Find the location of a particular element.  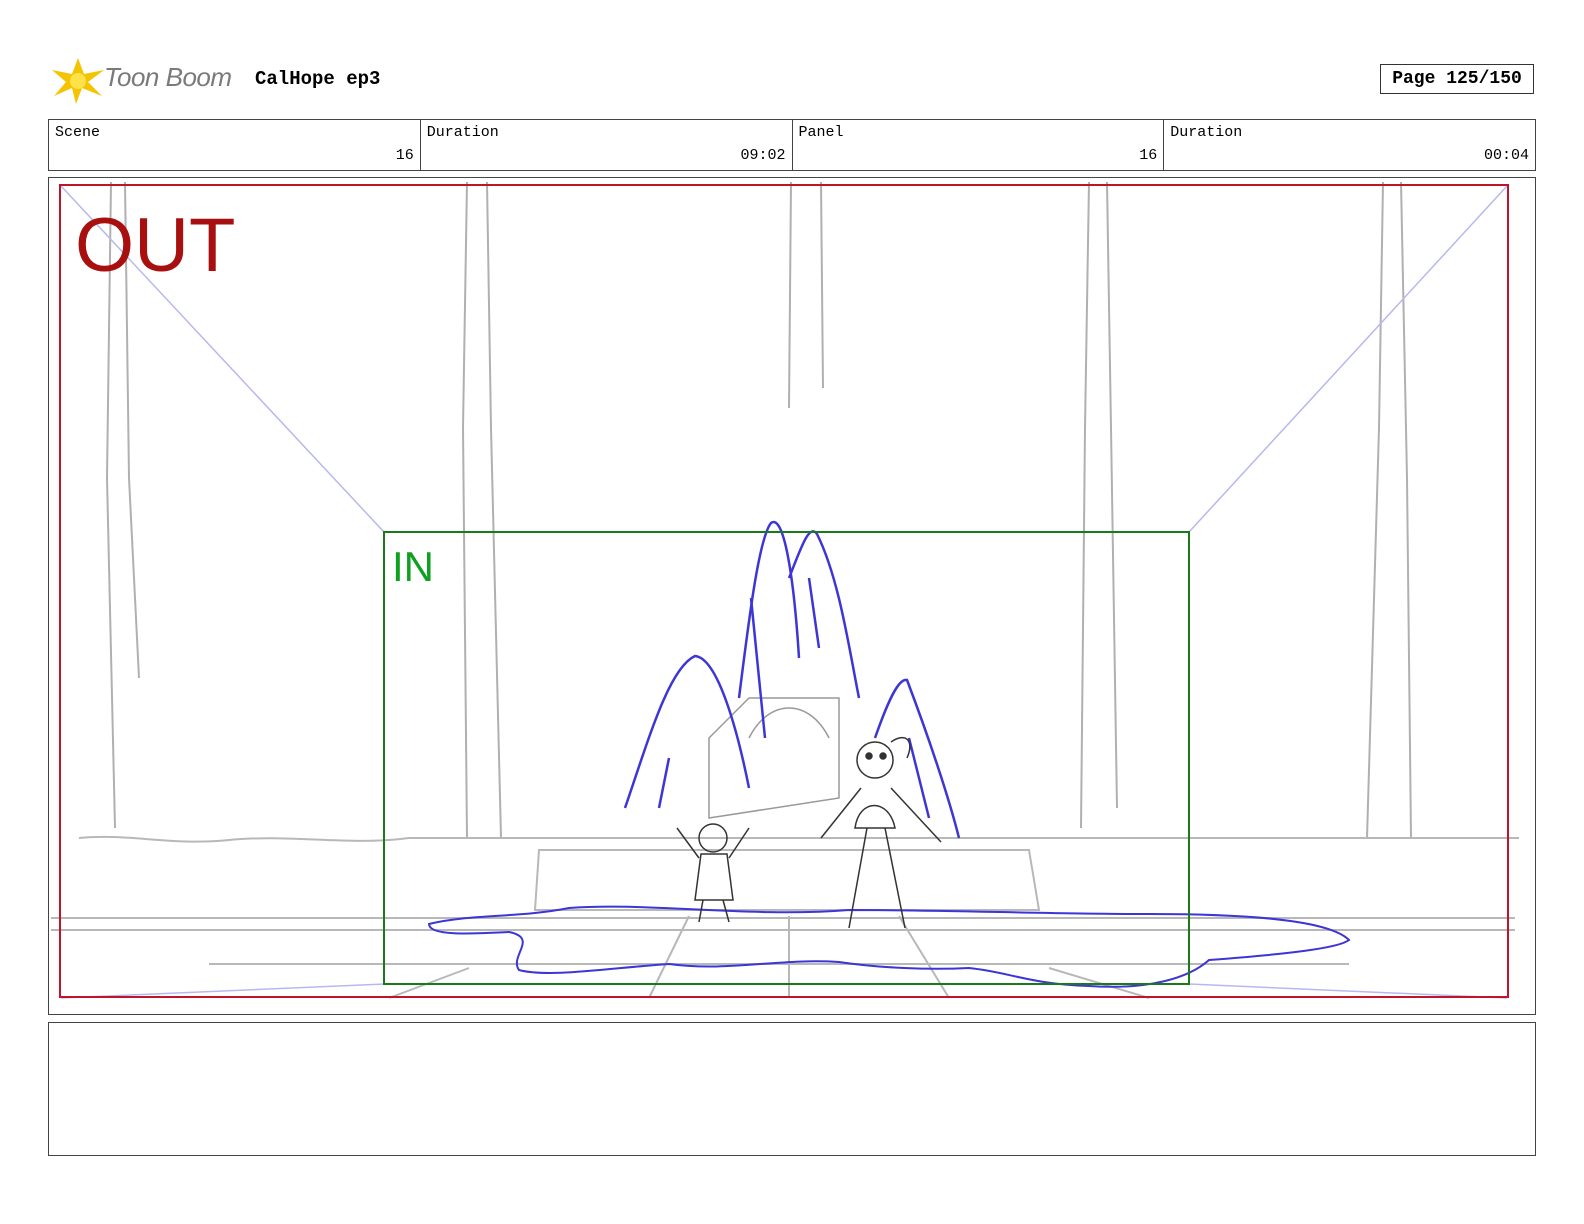

panel-label: Panel is located at coordinates (821, 132).